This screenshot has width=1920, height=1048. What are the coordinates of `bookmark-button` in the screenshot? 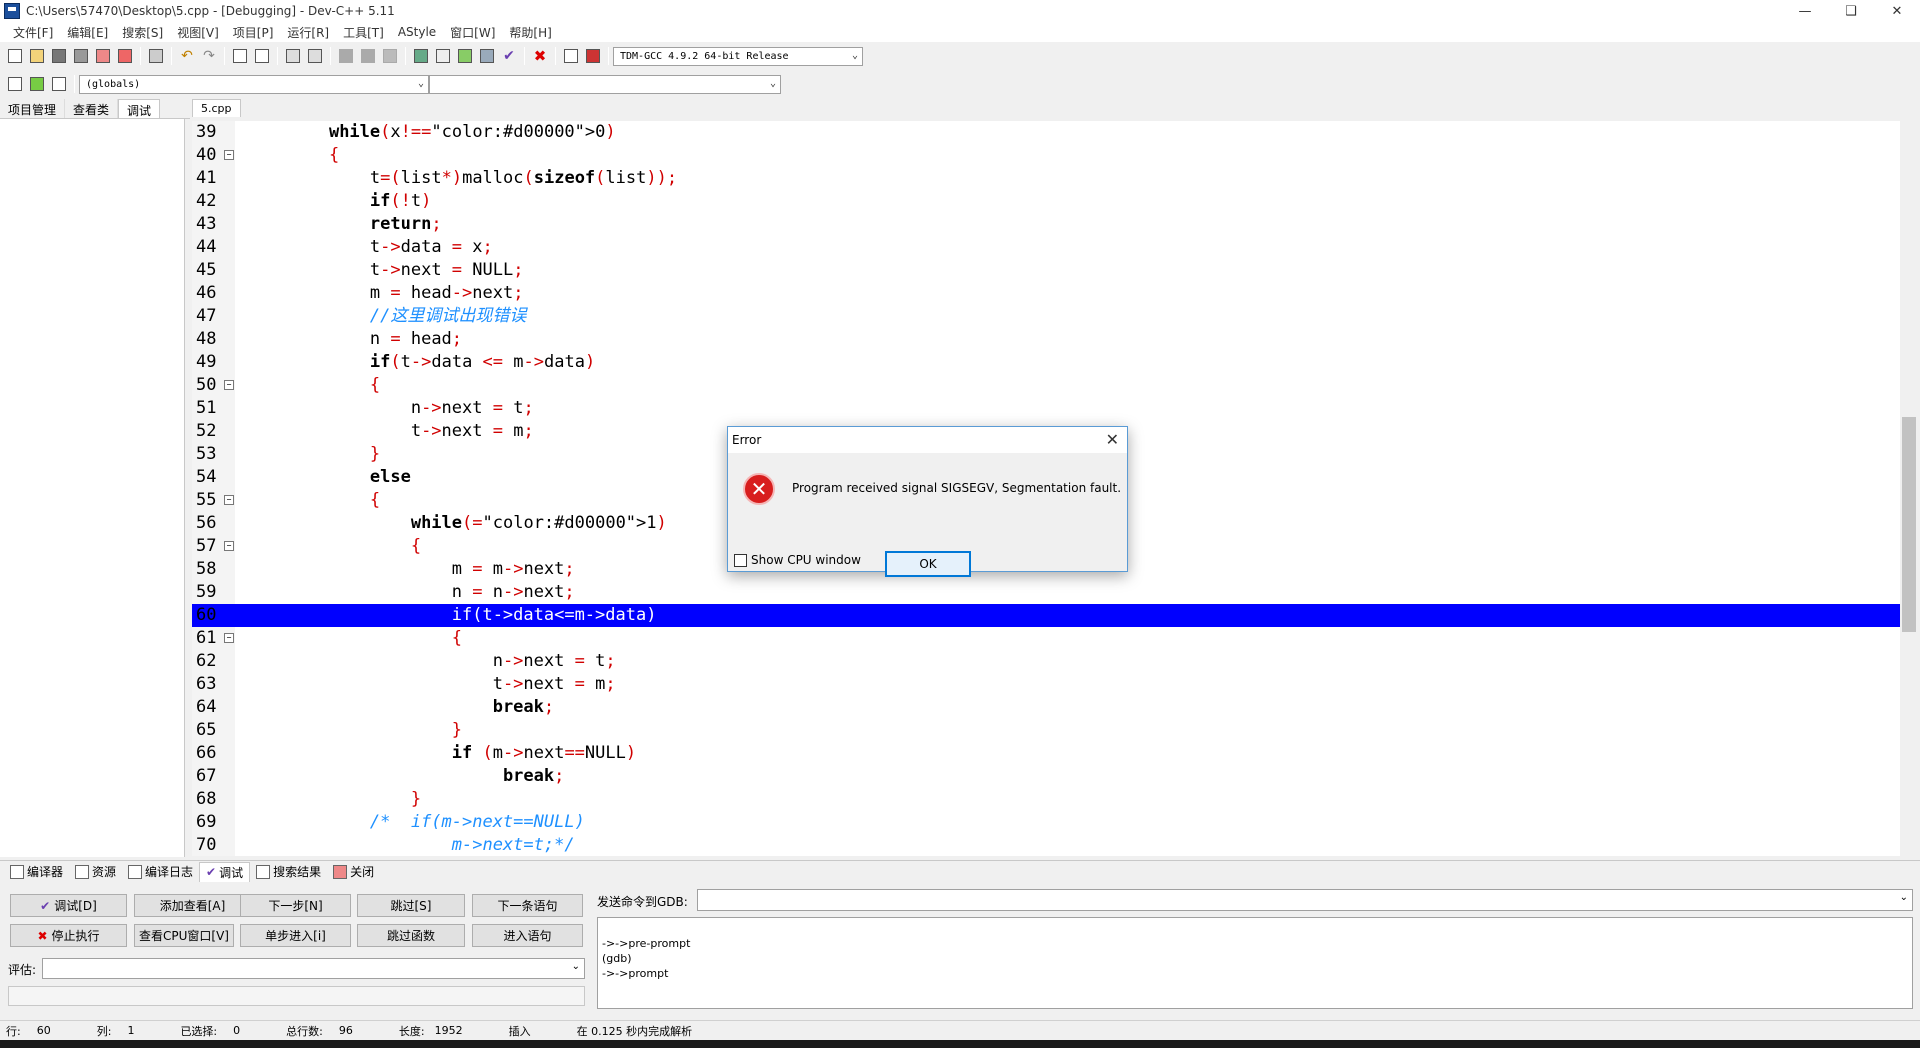 It's located at (390, 56).